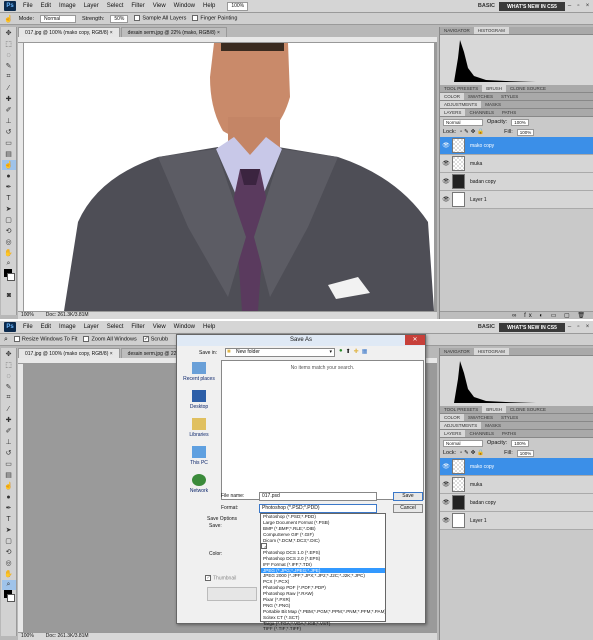 The image size is (593, 640). I want to click on type-tool-icon: T, so click(9, 198).